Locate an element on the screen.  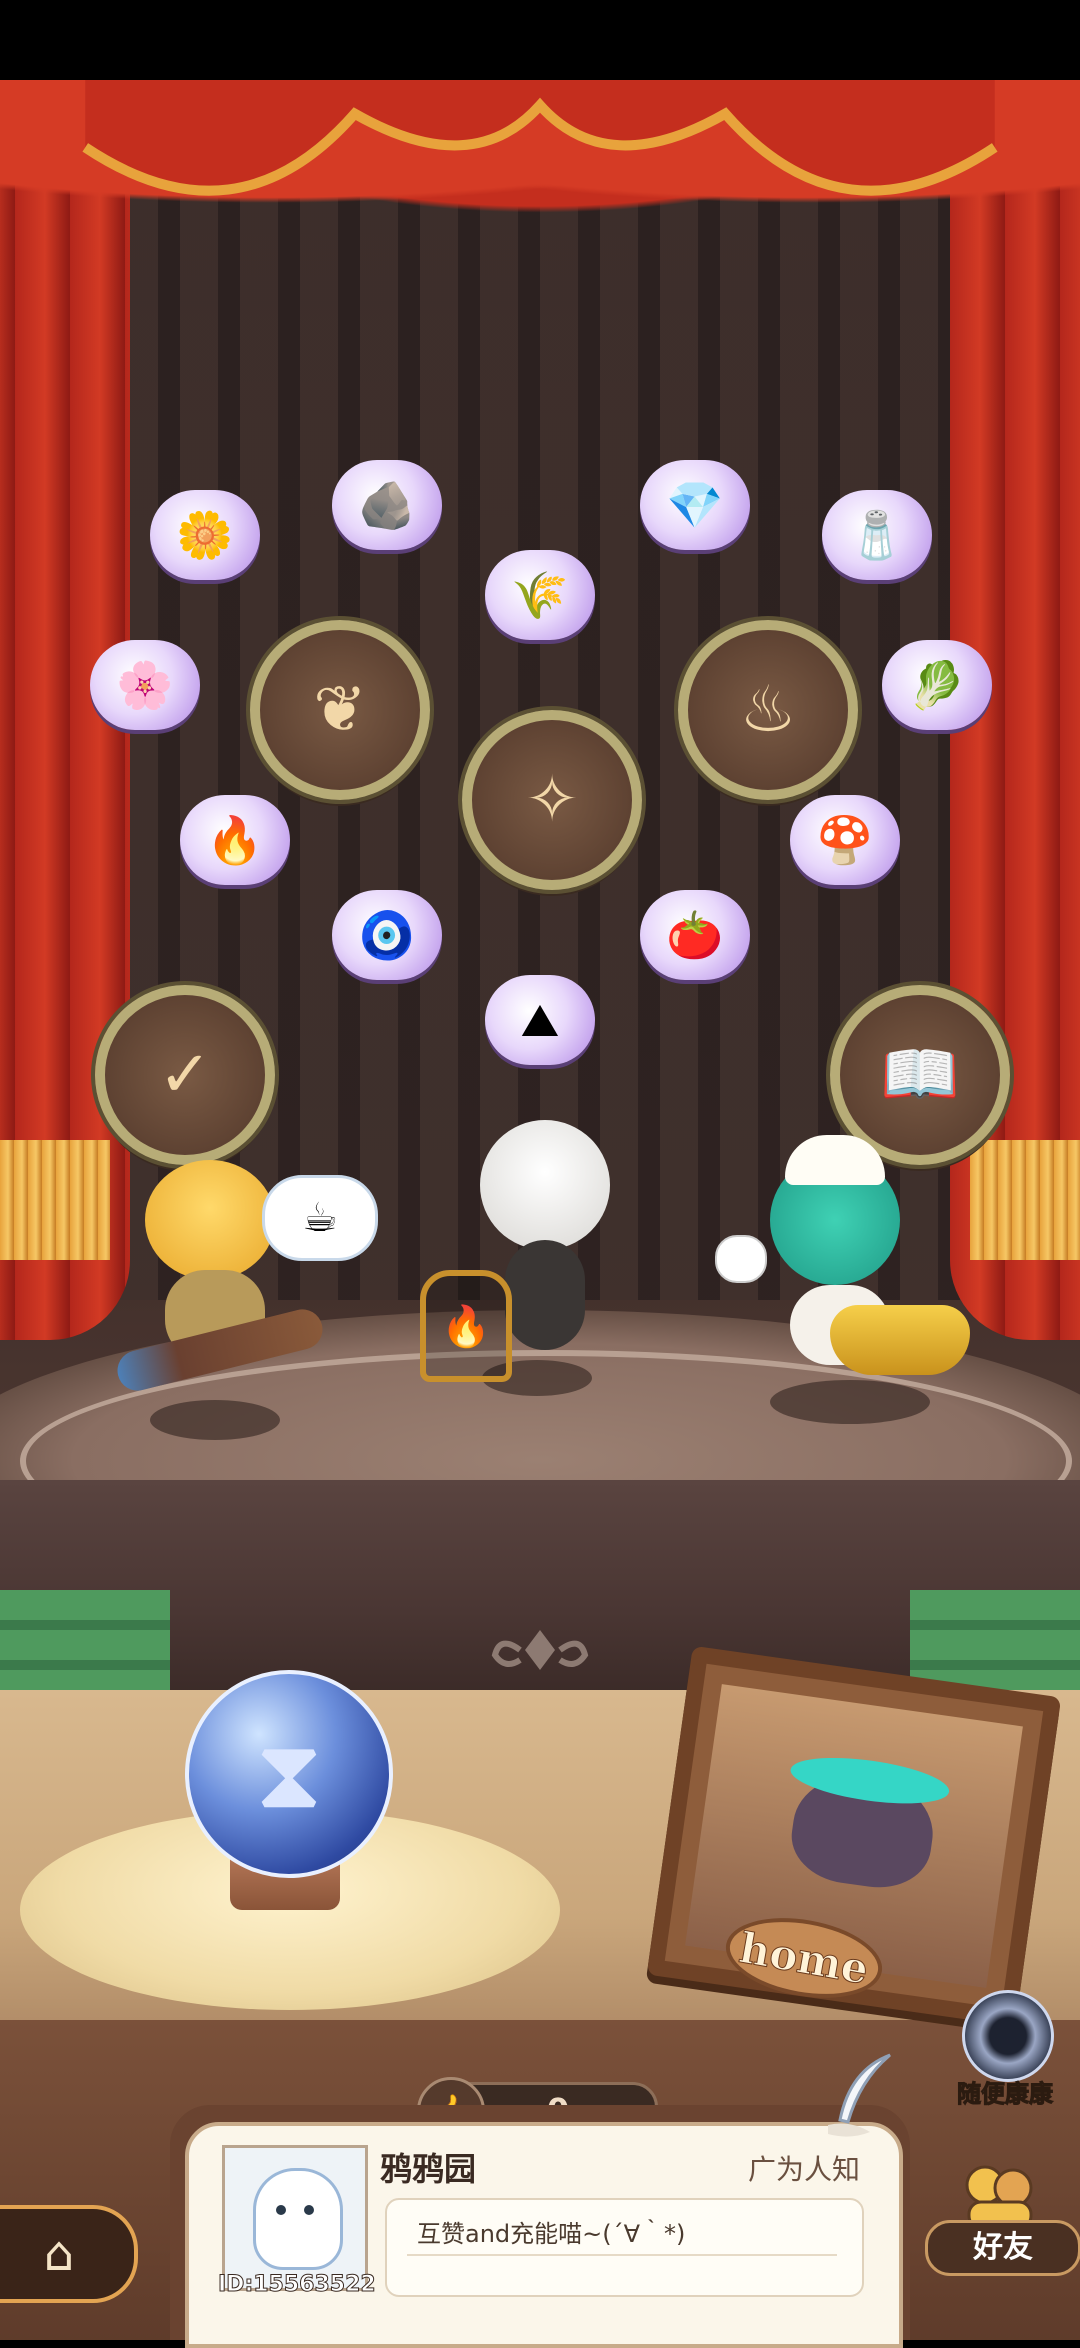
motto-text: 互赞and充能喵~(´∀｀*) is located at coordinates (551, 2234).